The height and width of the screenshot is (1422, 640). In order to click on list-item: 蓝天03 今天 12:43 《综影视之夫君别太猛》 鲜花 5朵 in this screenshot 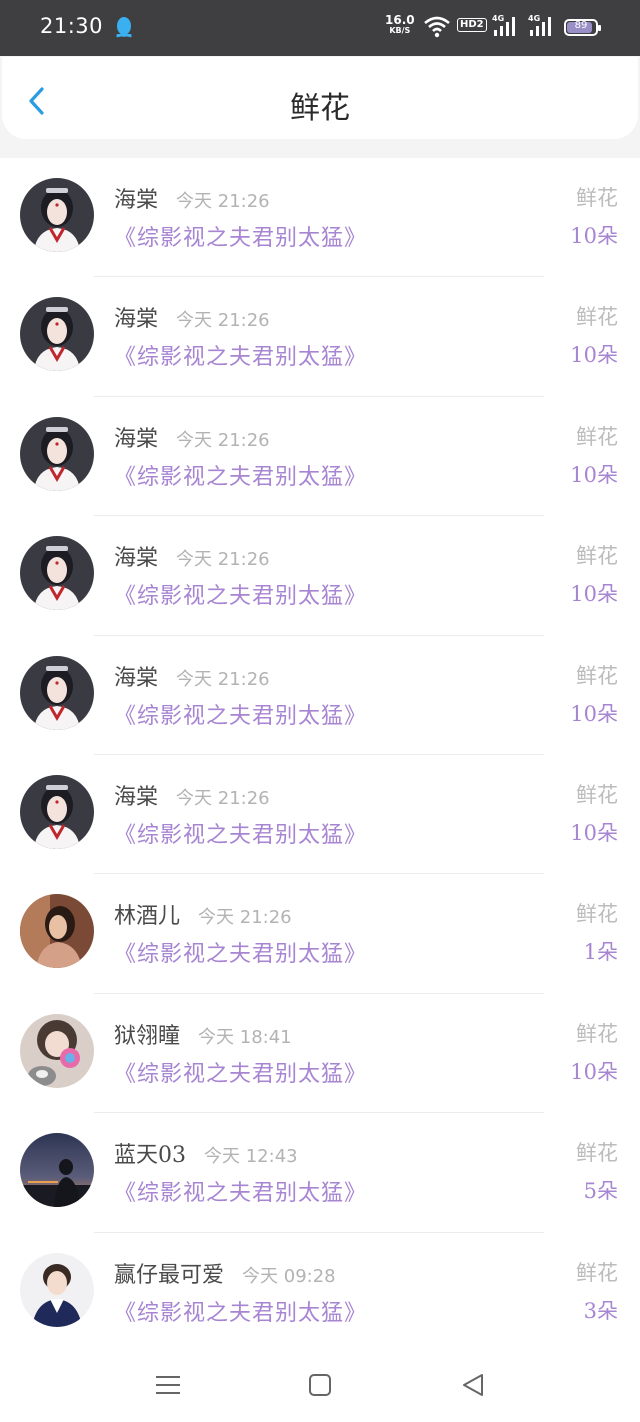, I will do `click(320, 1173)`.